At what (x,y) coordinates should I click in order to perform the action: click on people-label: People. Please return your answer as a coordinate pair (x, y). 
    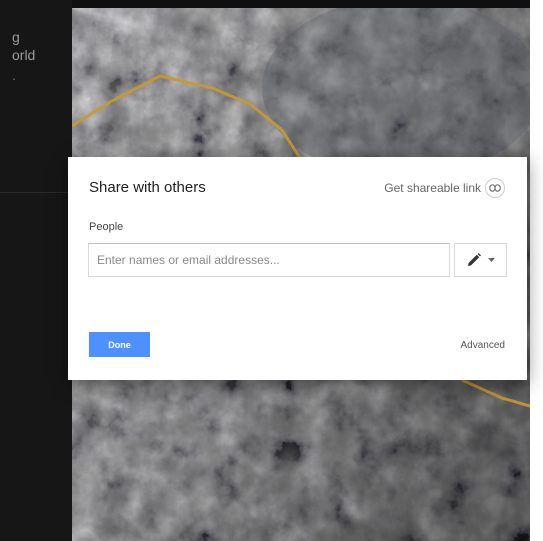
    Looking at the image, I should click on (106, 227).